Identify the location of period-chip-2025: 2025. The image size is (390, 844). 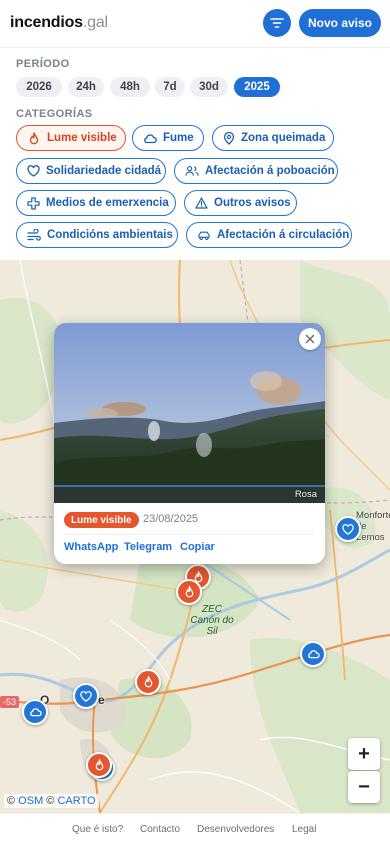
(257, 87).